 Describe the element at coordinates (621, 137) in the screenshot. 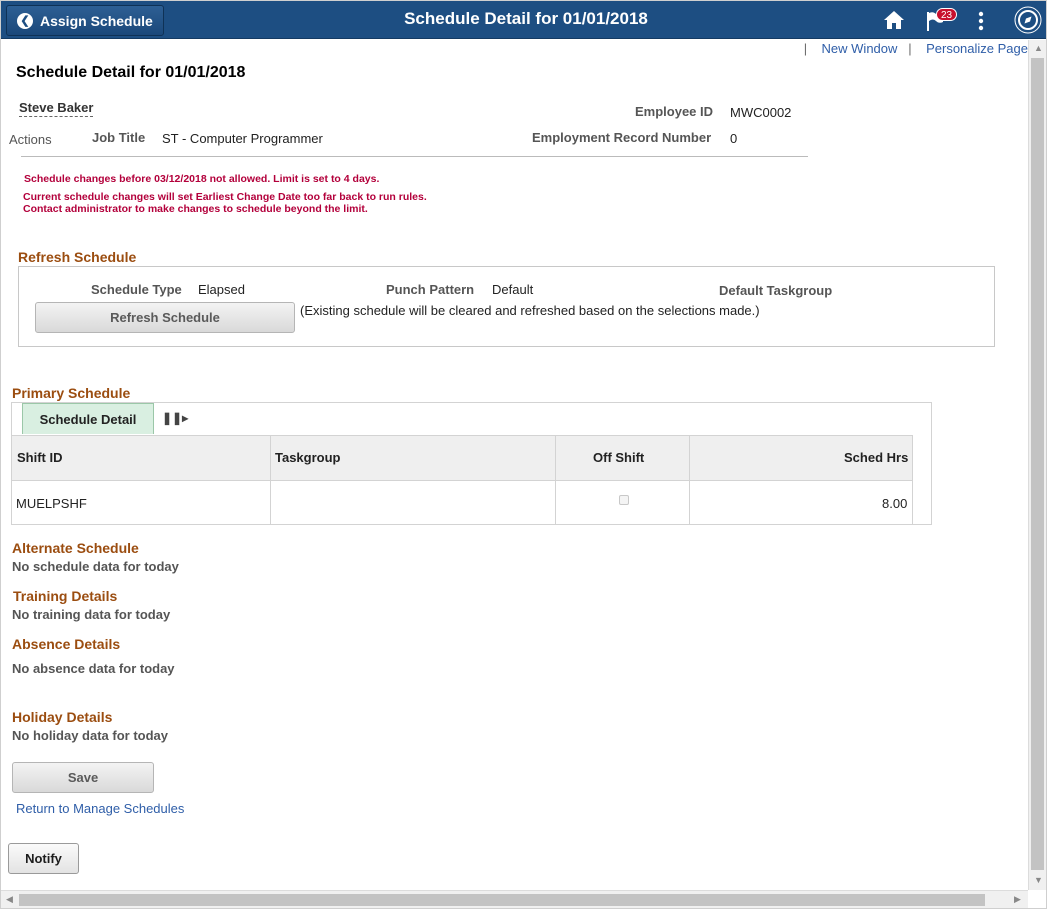

I see `employment-record-label: Employment Record Number` at that location.